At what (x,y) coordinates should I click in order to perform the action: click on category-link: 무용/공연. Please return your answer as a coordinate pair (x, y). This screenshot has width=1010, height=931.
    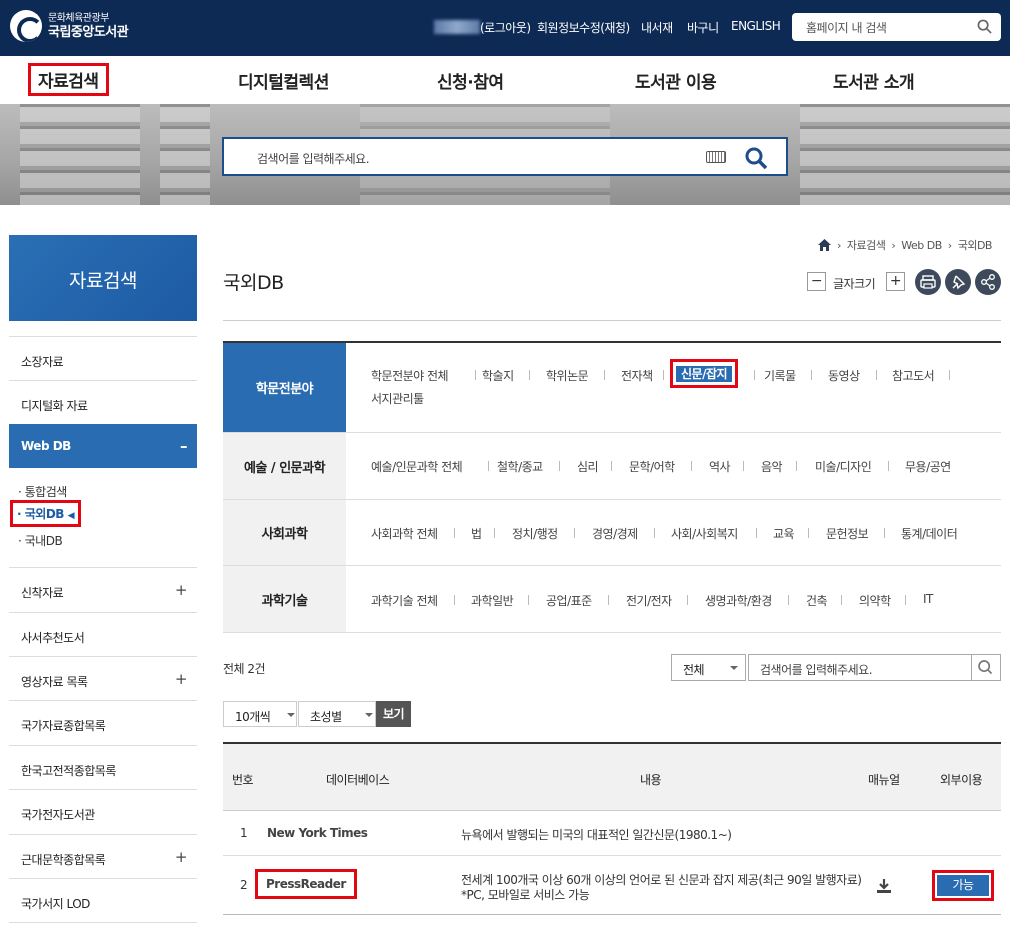
    Looking at the image, I should click on (928, 466).